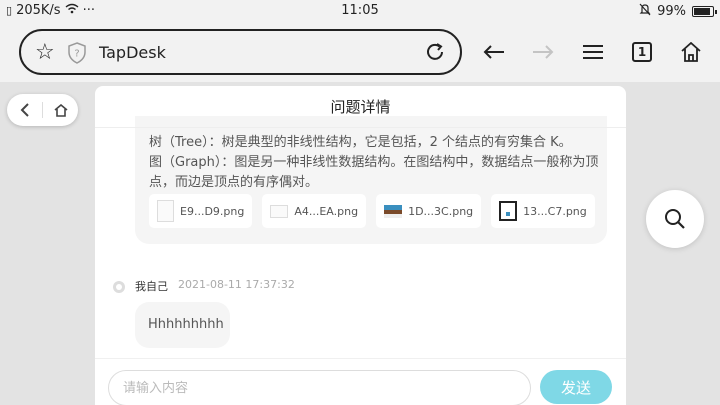 The width and height of the screenshot is (720, 405). I want to click on tab-count: 1, so click(642, 52).